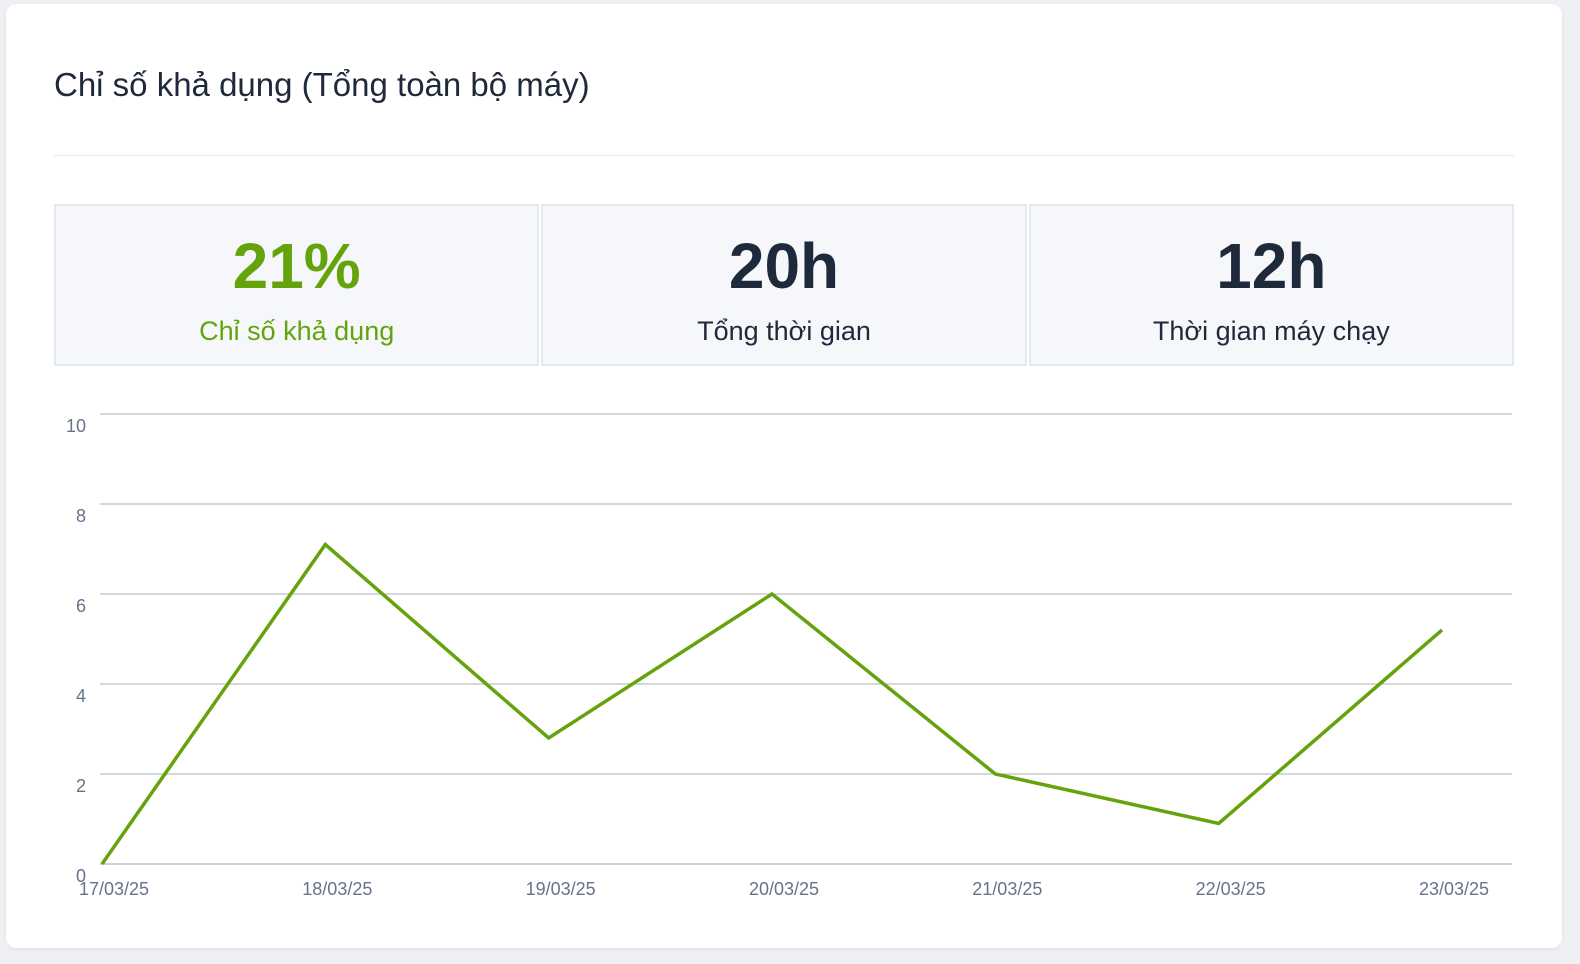 Image resolution: width=1580 pixels, height=964 pixels. What do you see at coordinates (337, 889) in the screenshot?
I see `x-tick-label: 18/03/25` at bounding box center [337, 889].